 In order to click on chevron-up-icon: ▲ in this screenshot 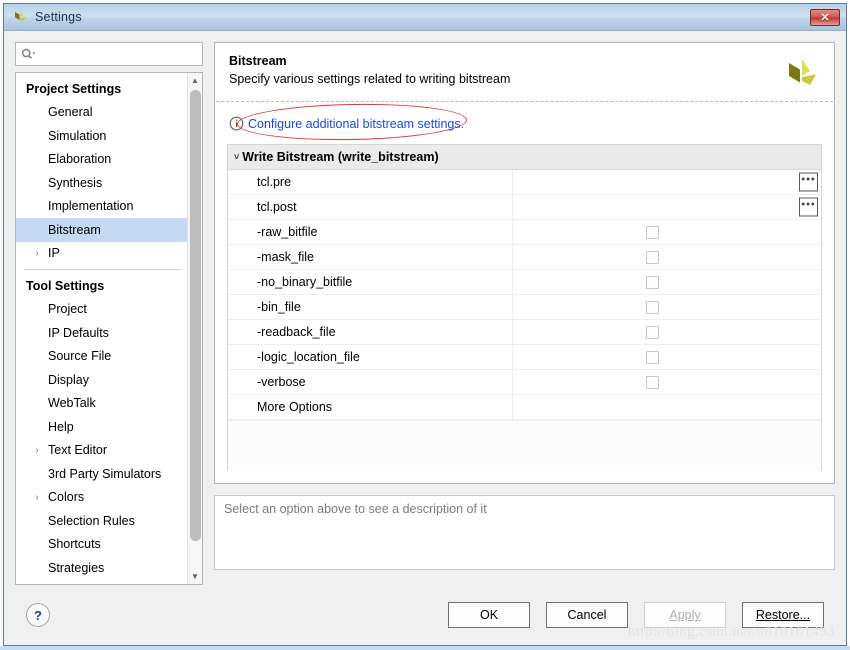, I will do `click(195, 80)`.